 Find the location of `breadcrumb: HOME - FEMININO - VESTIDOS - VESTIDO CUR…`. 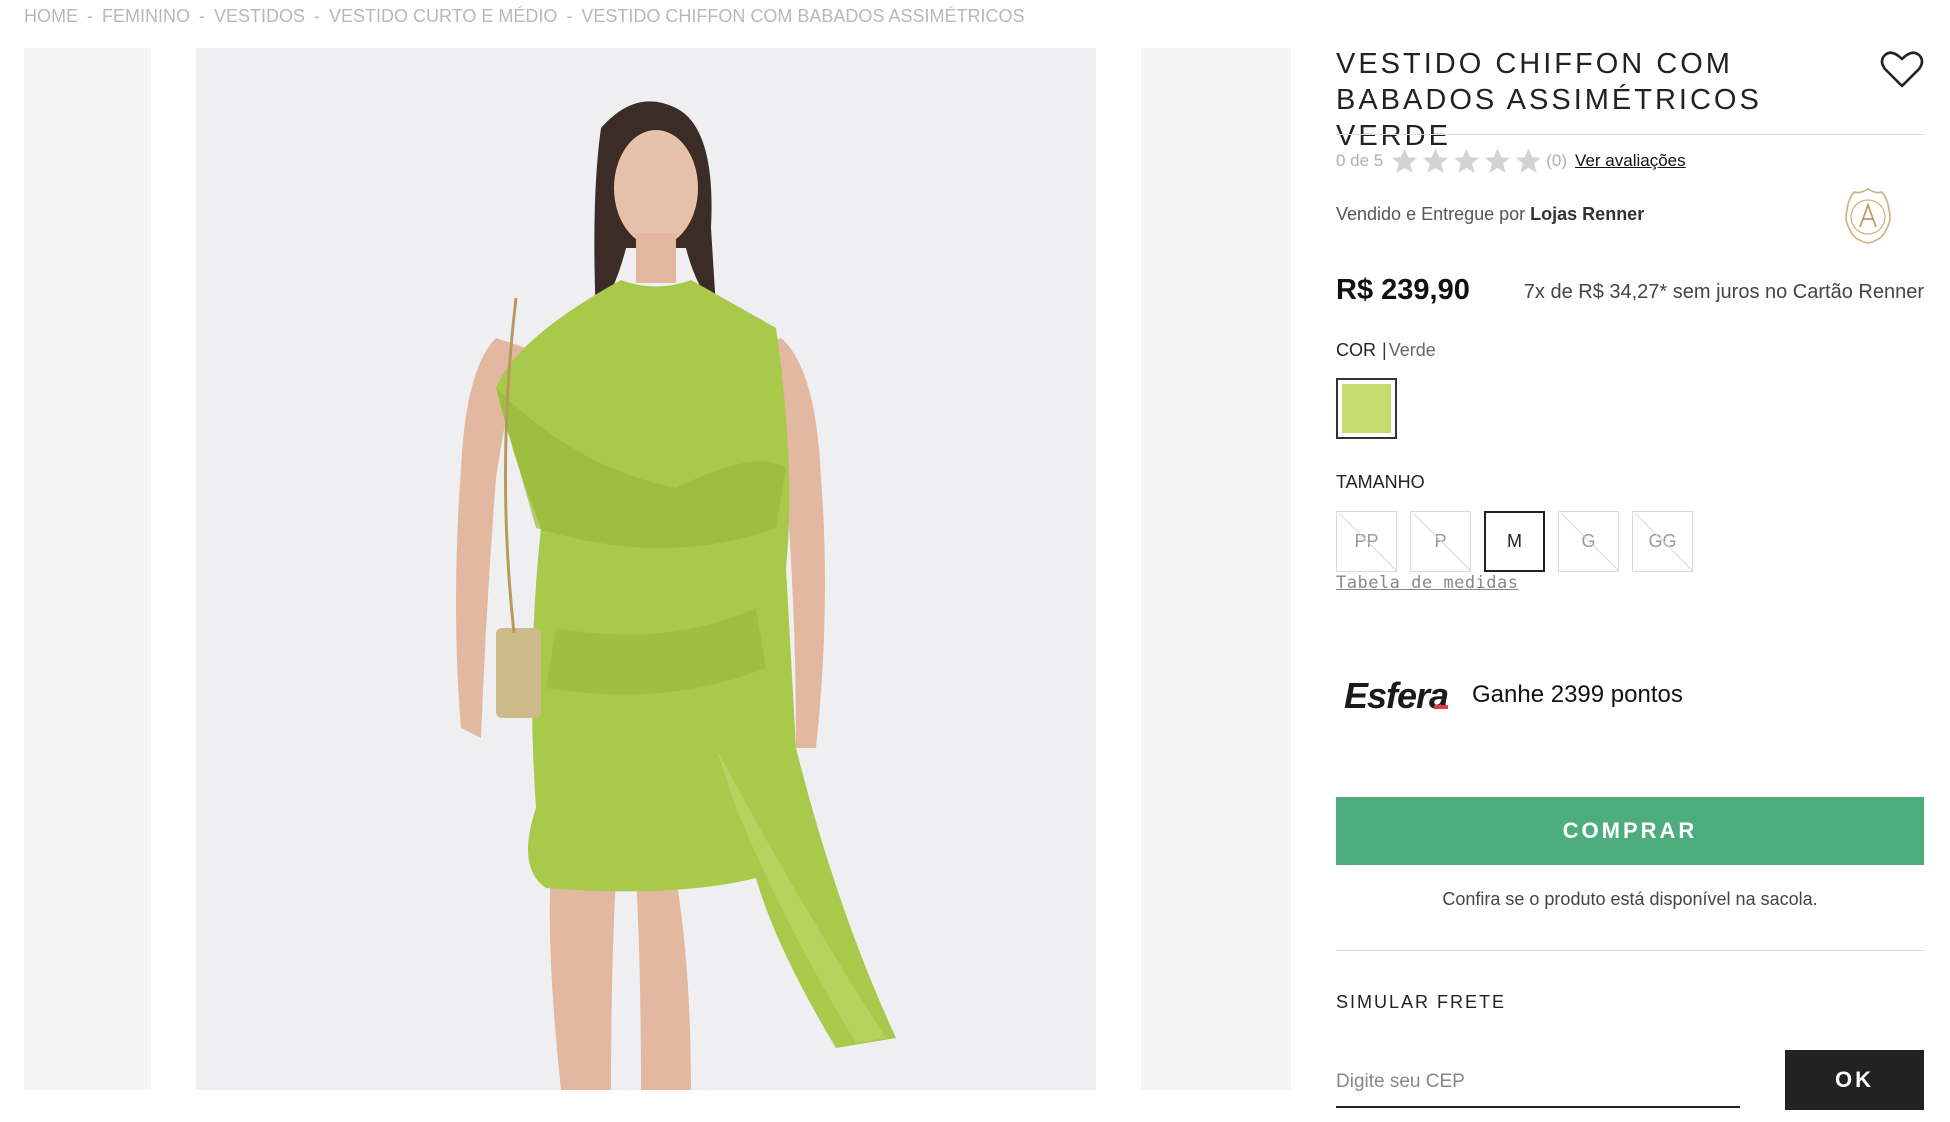

breadcrumb: HOME - FEMININO - VESTIDOS - VESTIDO CUR… is located at coordinates (524, 16).